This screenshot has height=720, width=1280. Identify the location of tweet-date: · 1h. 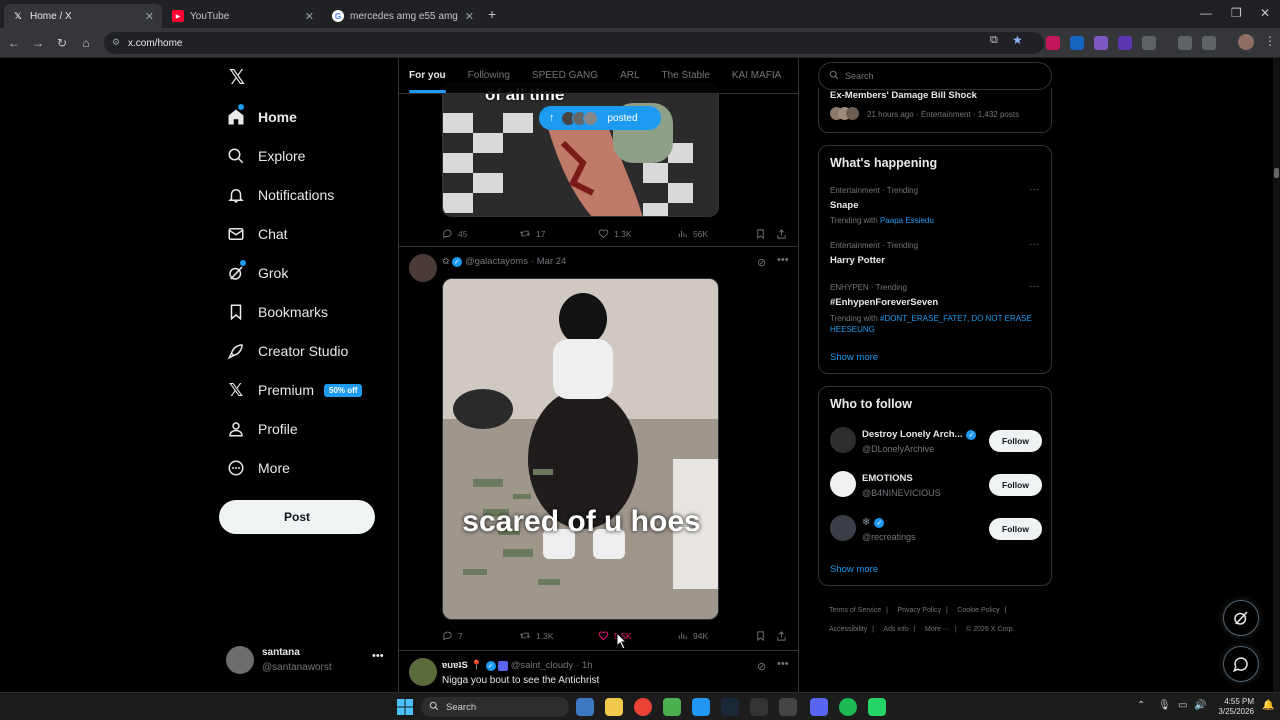
(584, 665).